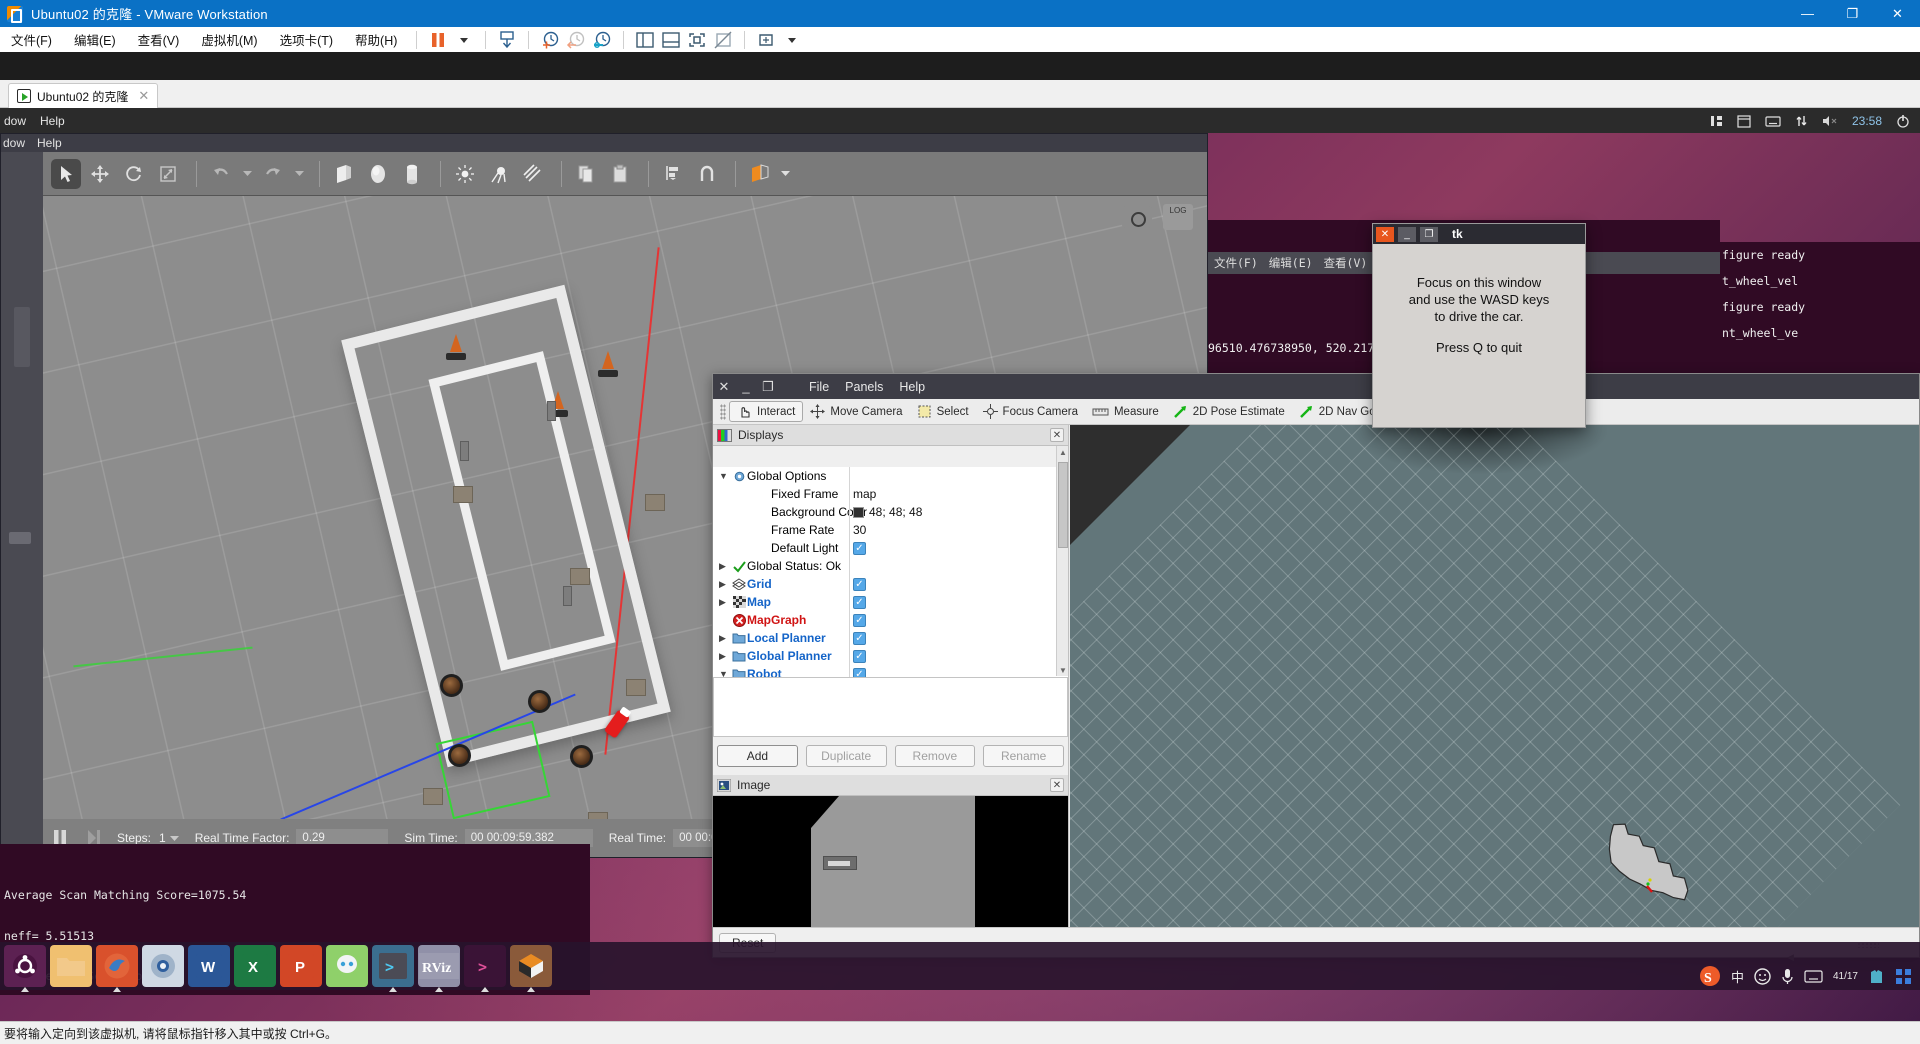 The height and width of the screenshot is (1044, 1920). I want to click on spot-light-icon, so click(499, 174).